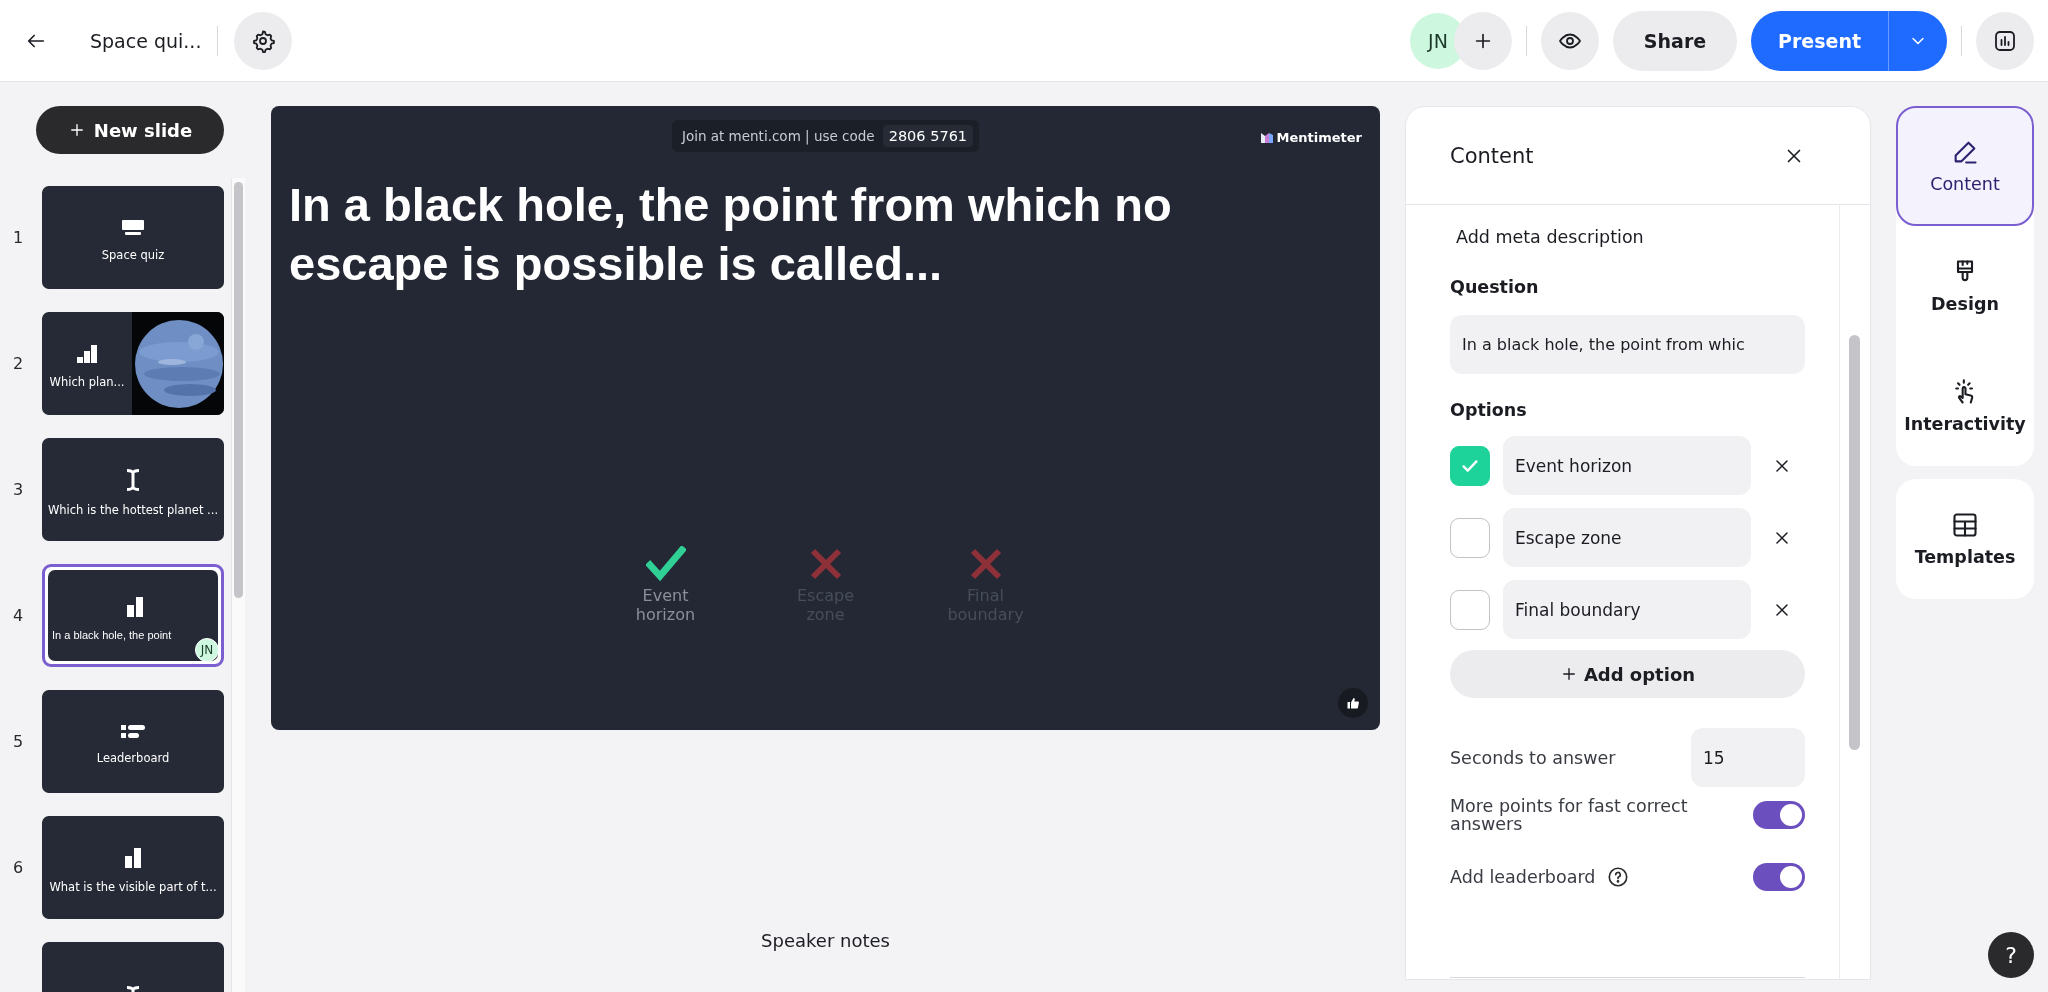 The width and height of the screenshot is (2048, 992). What do you see at coordinates (928, 136) in the screenshot?
I see `join-code: 2806 5761` at bounding box center [928, 136].